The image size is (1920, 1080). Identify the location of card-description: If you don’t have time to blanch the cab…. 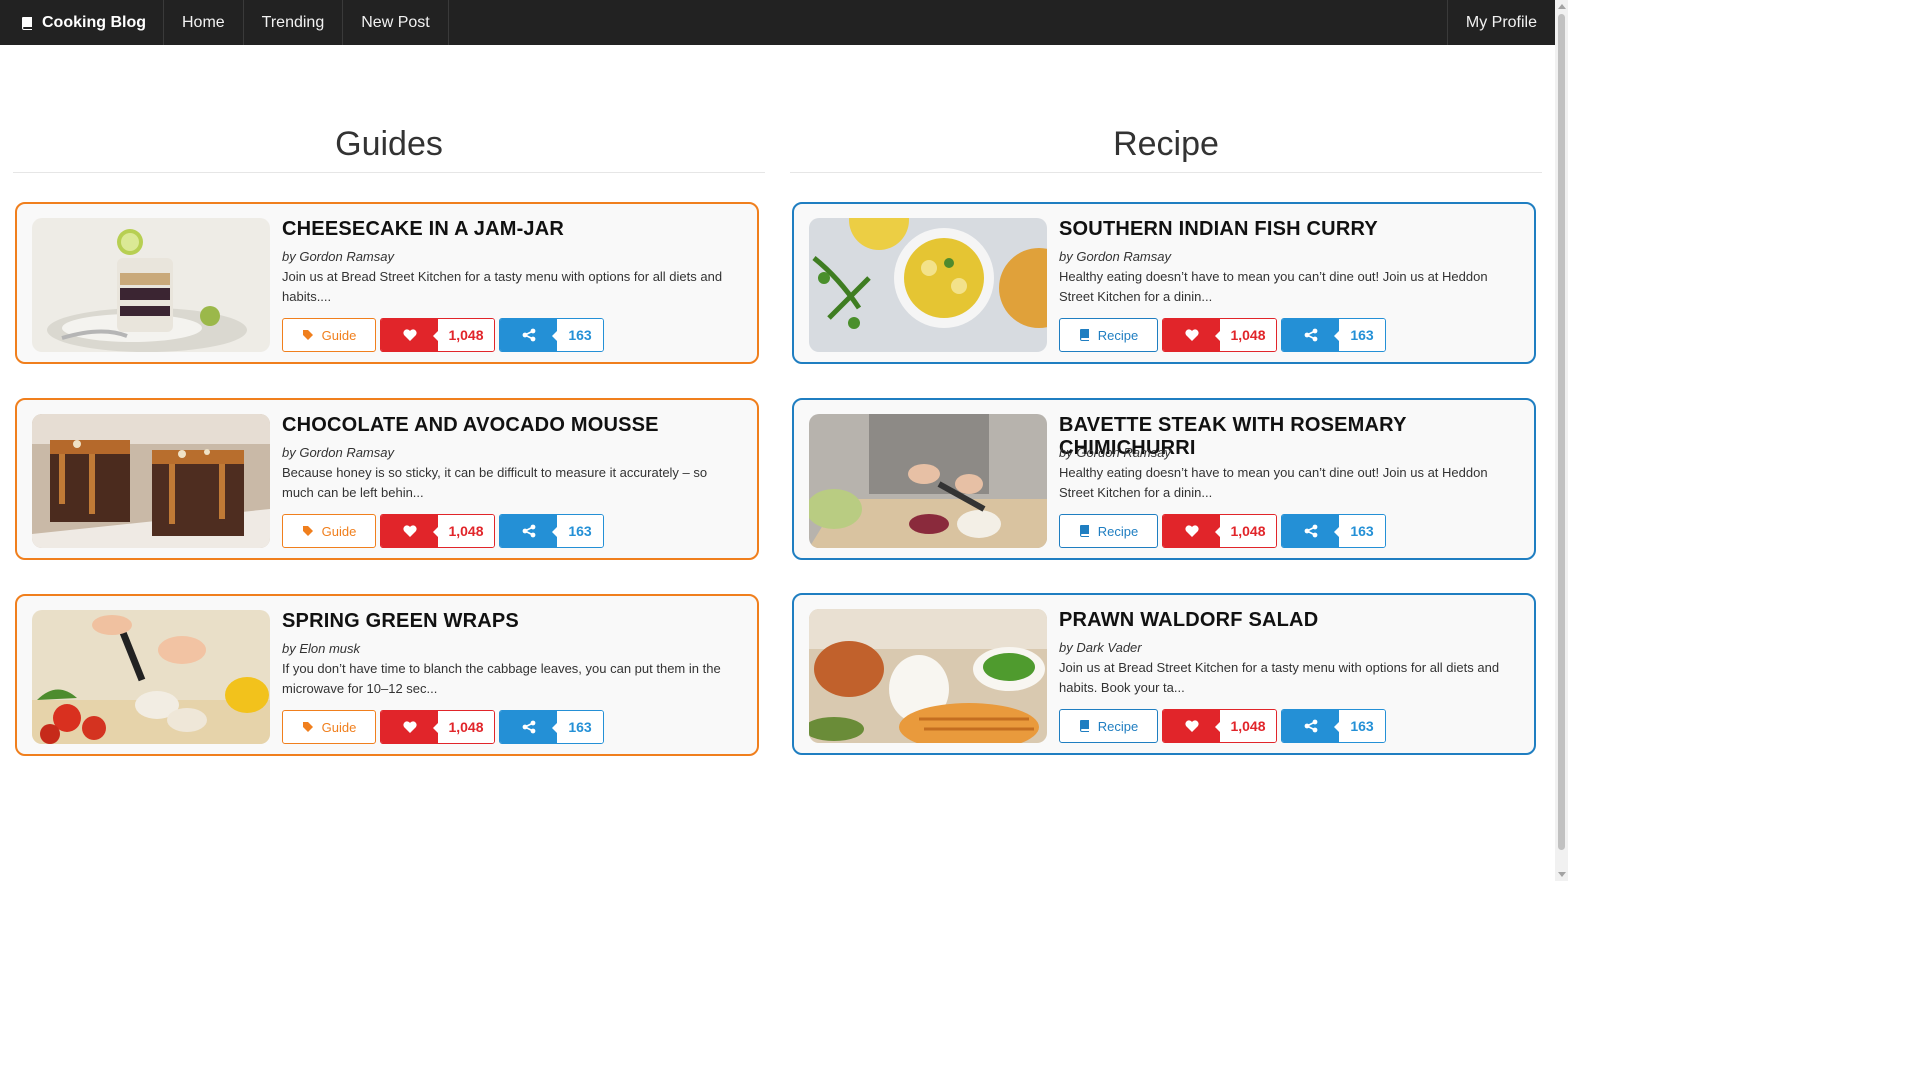
(501, 678).